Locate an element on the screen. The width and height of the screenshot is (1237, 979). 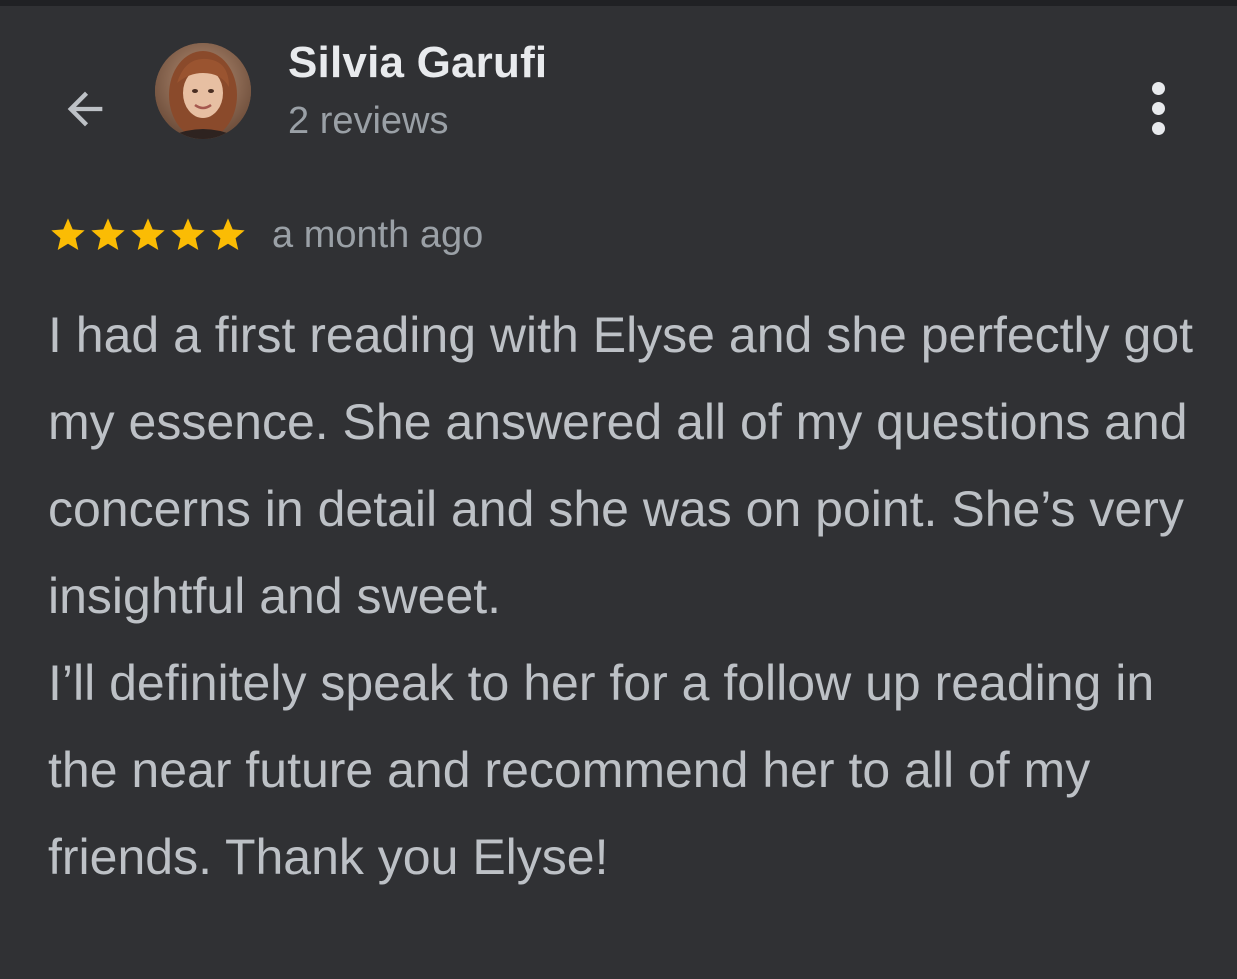
star-rating is located at coordinates (148, 235).